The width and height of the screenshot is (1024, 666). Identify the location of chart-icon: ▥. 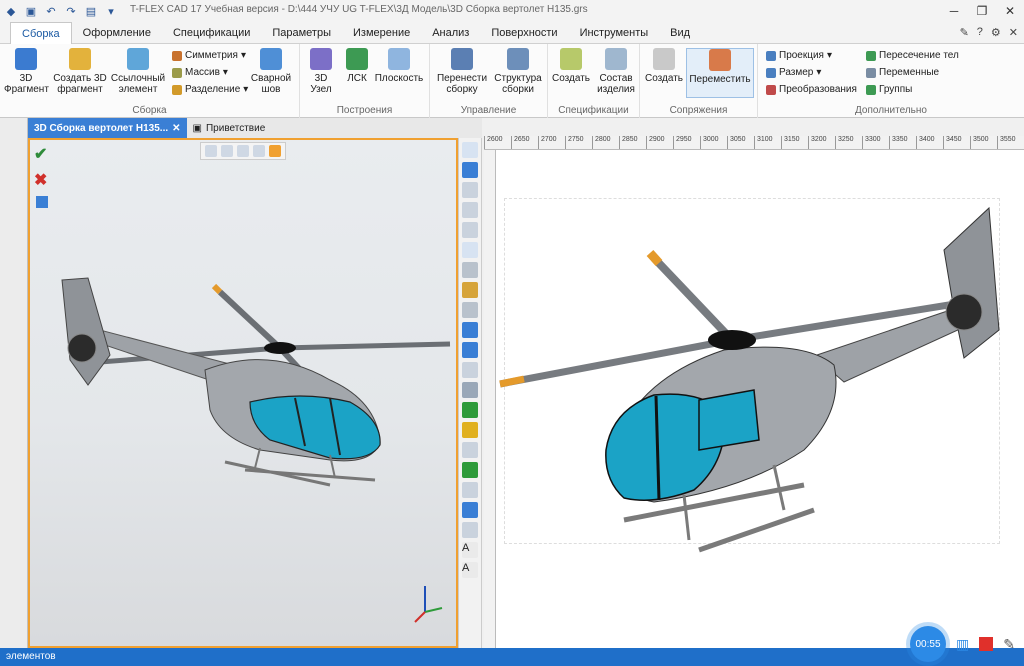
(962, 644).